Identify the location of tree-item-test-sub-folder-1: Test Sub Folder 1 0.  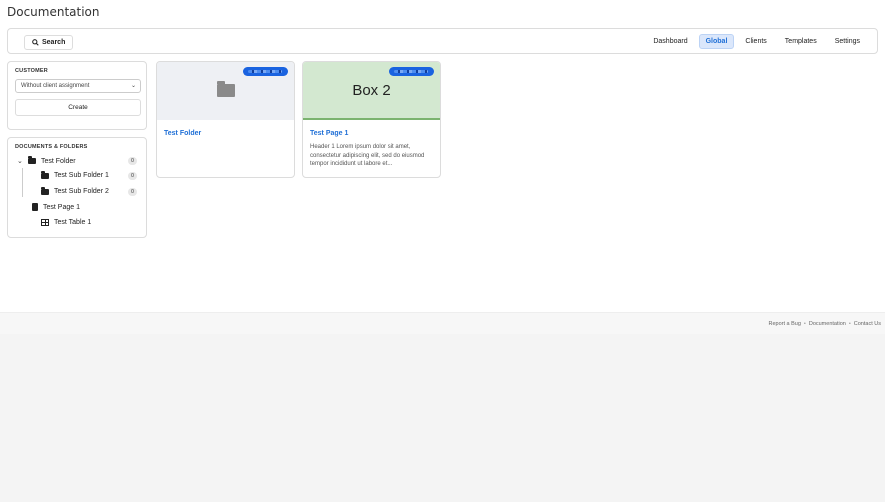
(89, 175).